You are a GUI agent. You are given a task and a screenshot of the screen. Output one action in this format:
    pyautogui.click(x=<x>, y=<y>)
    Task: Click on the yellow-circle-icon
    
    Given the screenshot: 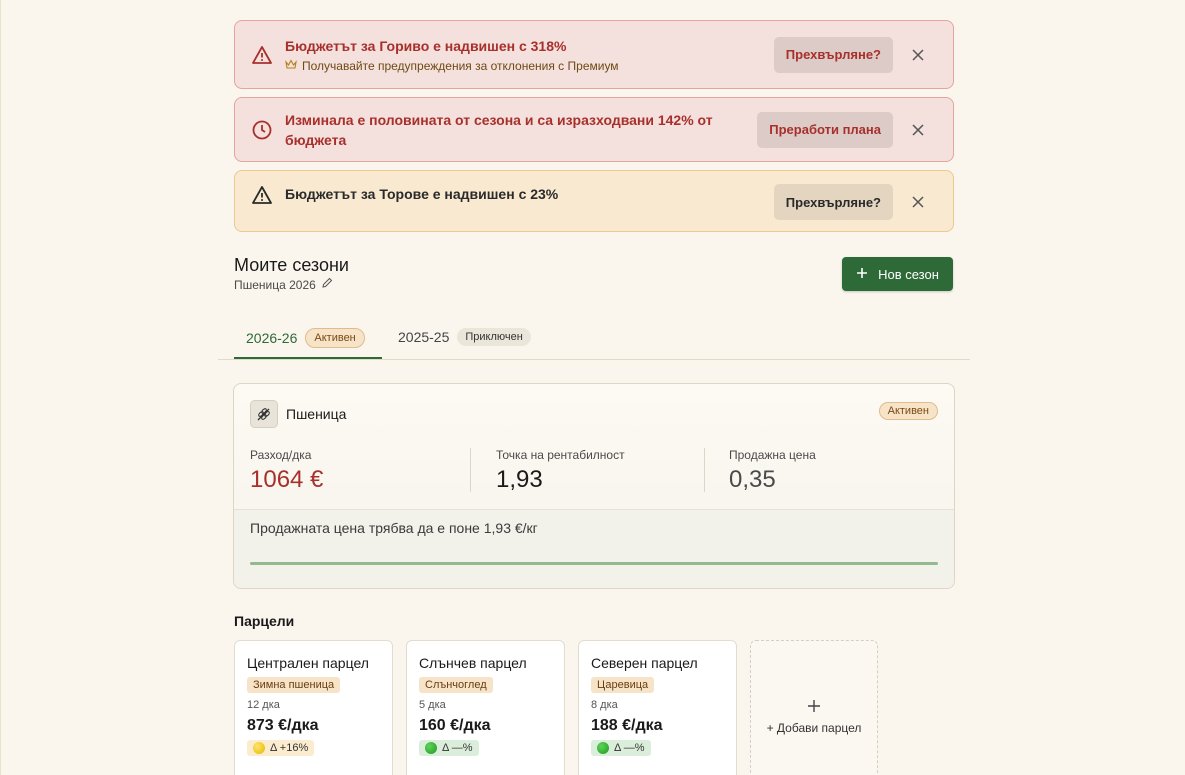 What is the action you would take?
    pyautogui.click(x=259, y=748)
    